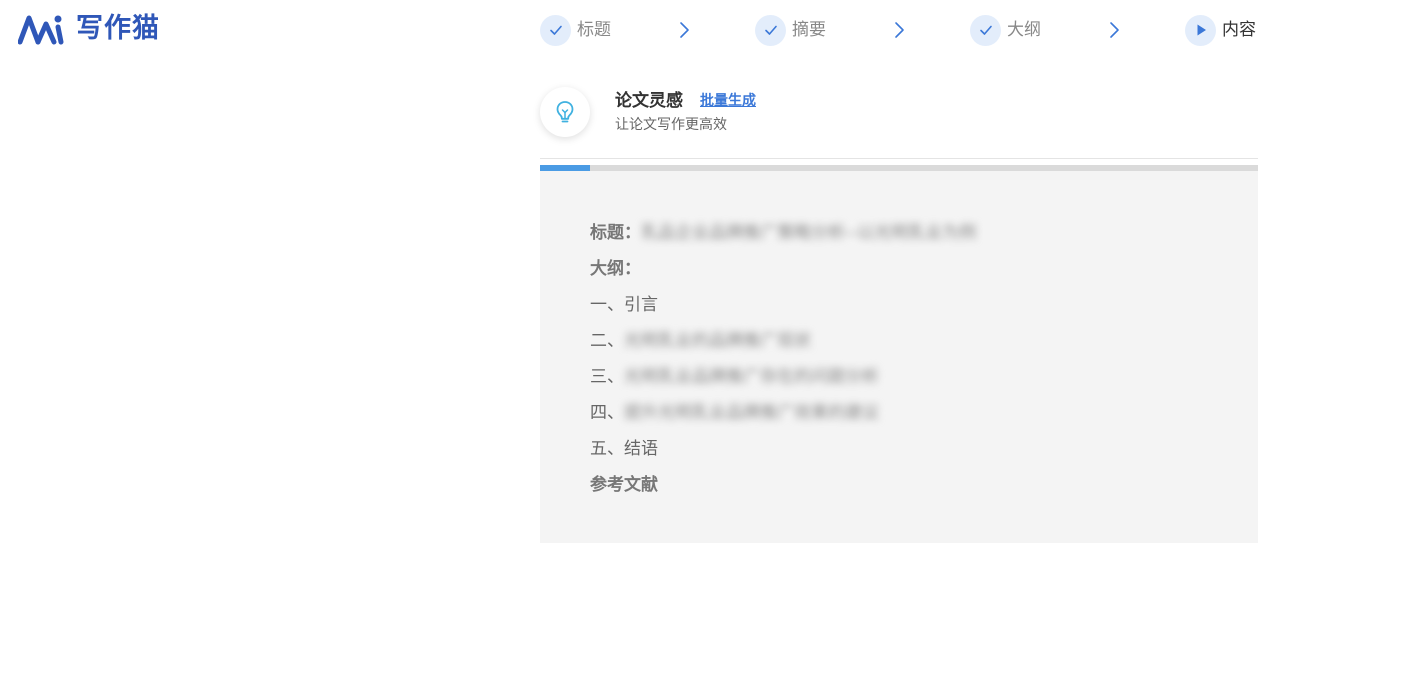 Image resolution: width=1405 pixels, height=684 pixels. What do you see at coordinates (607, 341) in the screenshot?
I see `outline-item-prefix: 二、` at bounding box center [607, 341].